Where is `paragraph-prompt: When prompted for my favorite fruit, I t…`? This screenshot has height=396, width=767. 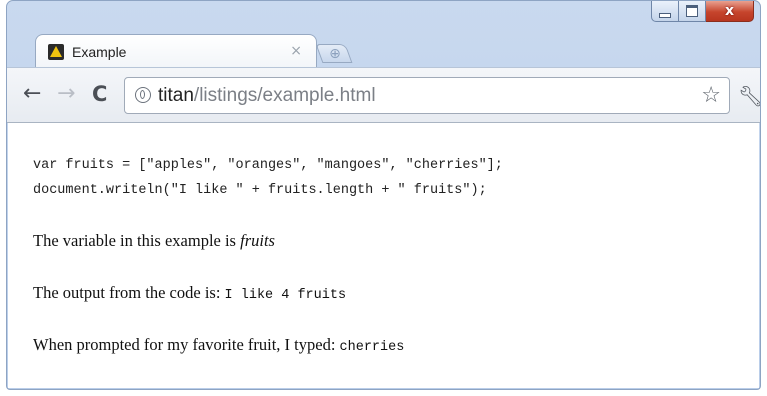 paragraph-prompt: When prompted for my favorite fruit, I t… is located at coordinates (218, 345).